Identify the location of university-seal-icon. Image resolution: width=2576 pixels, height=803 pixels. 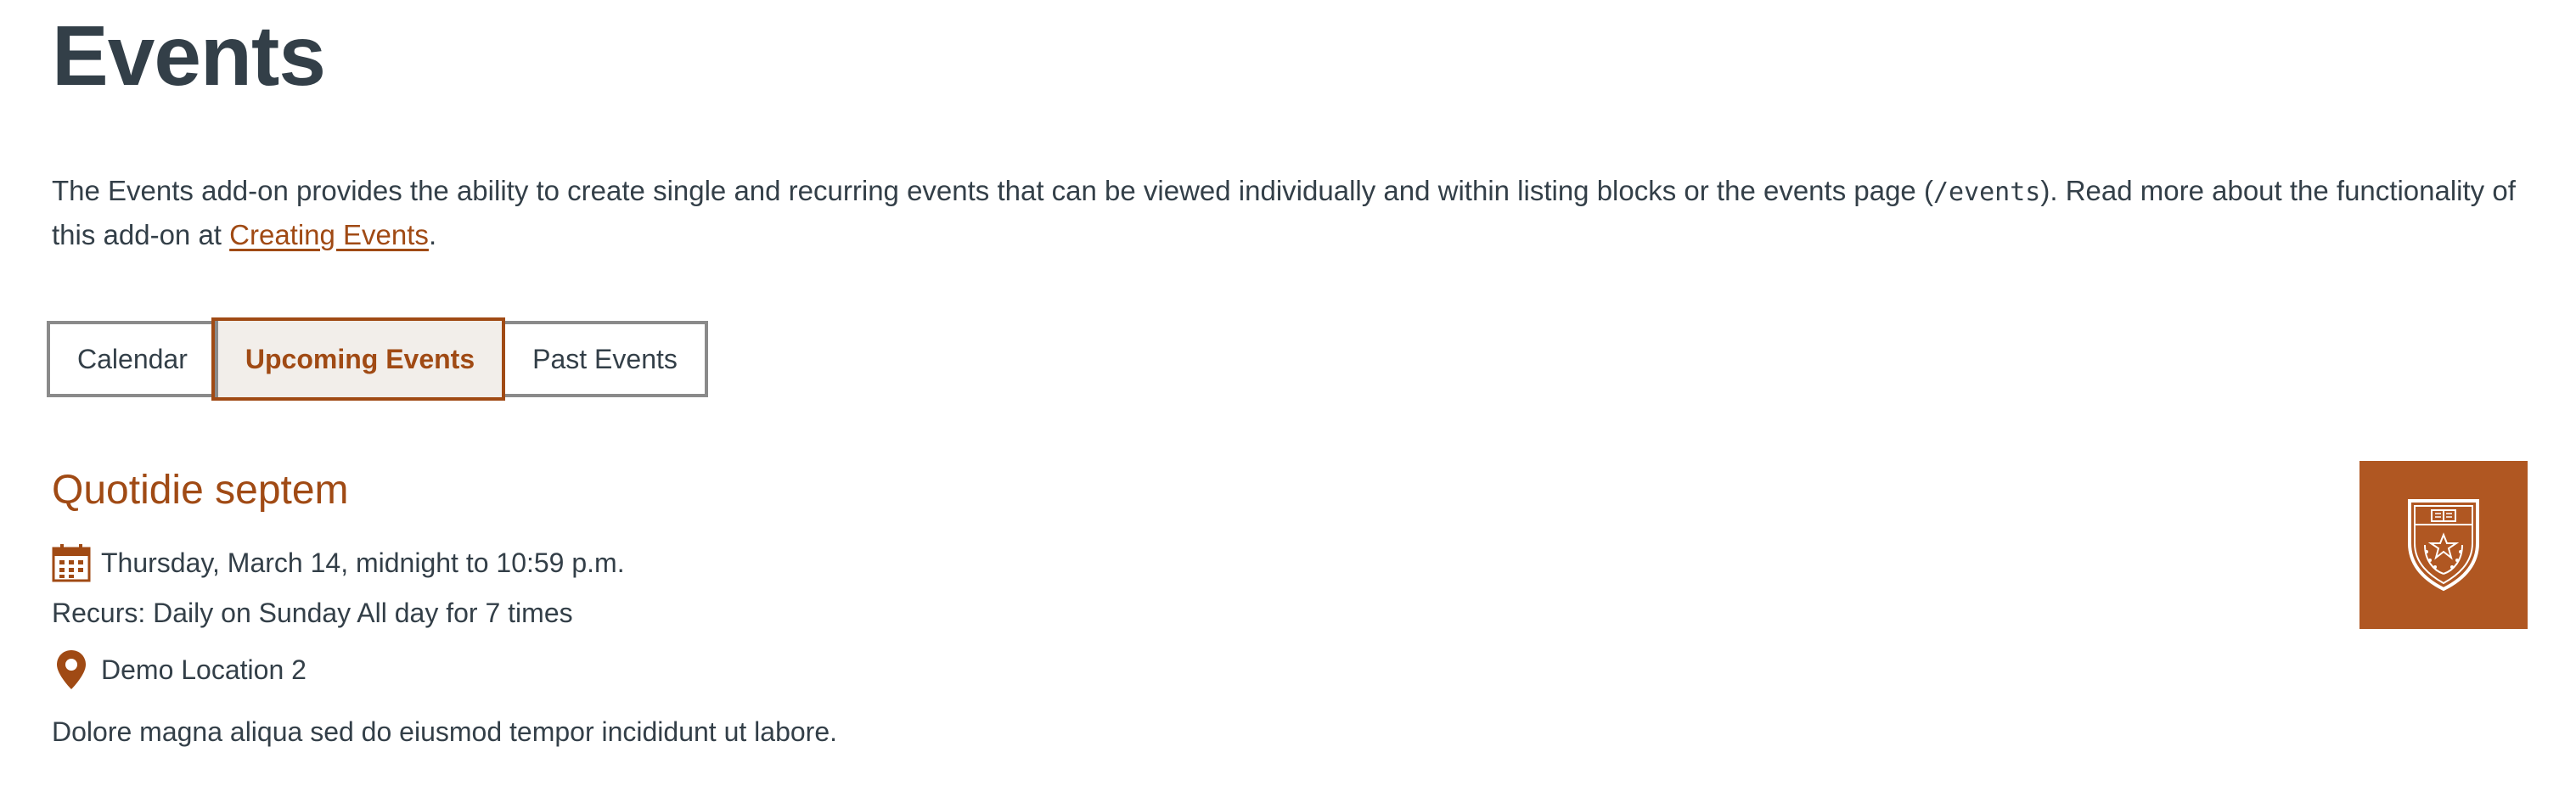
(2443, 545).